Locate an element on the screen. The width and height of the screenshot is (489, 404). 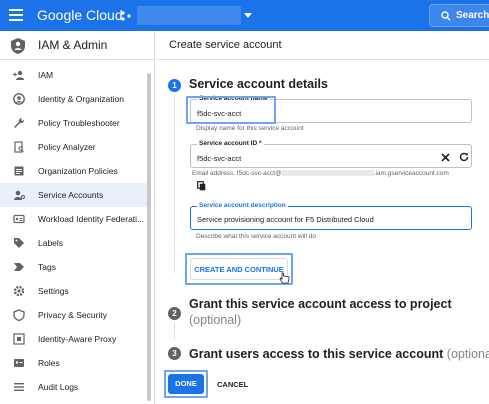
service-account-icon is located at coordinates (19, 195).